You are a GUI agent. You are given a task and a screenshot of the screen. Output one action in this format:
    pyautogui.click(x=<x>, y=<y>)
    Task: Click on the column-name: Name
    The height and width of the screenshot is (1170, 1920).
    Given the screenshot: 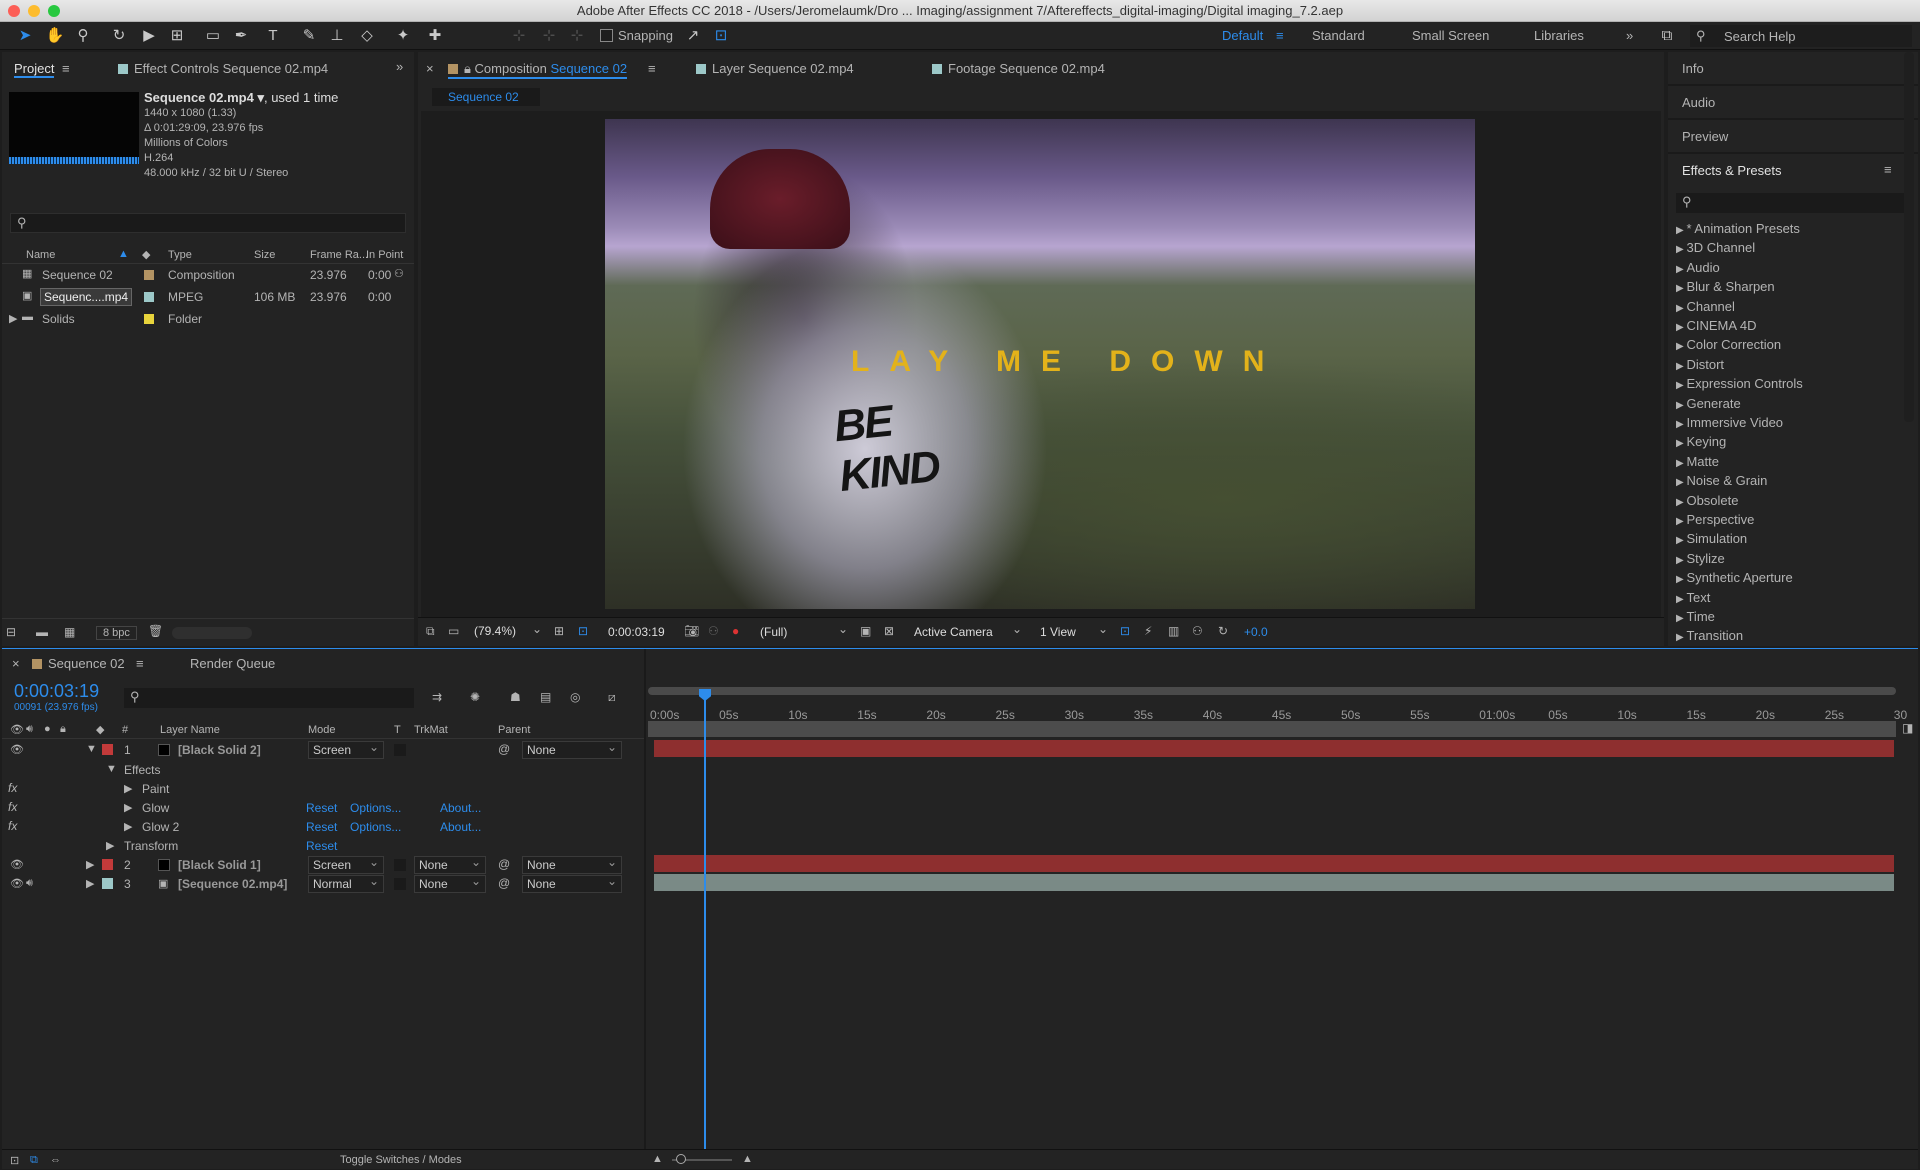 What is the action you would take?
    pyautogui.click(x=40, y=255)
    